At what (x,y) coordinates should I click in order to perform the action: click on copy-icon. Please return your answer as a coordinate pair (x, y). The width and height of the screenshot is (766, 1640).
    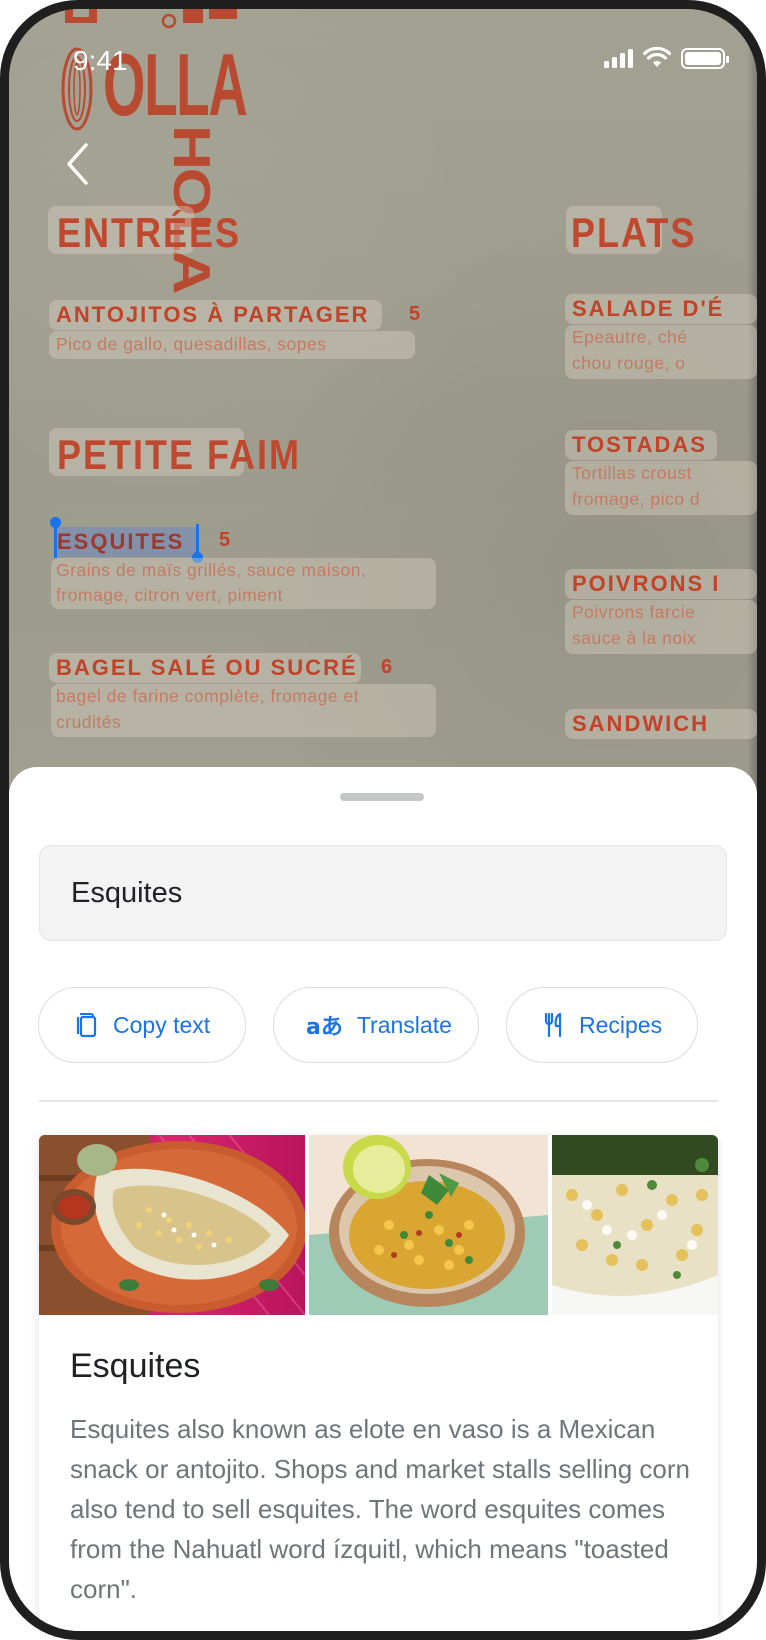
    Looking at the image, I should click on (87, 1025).